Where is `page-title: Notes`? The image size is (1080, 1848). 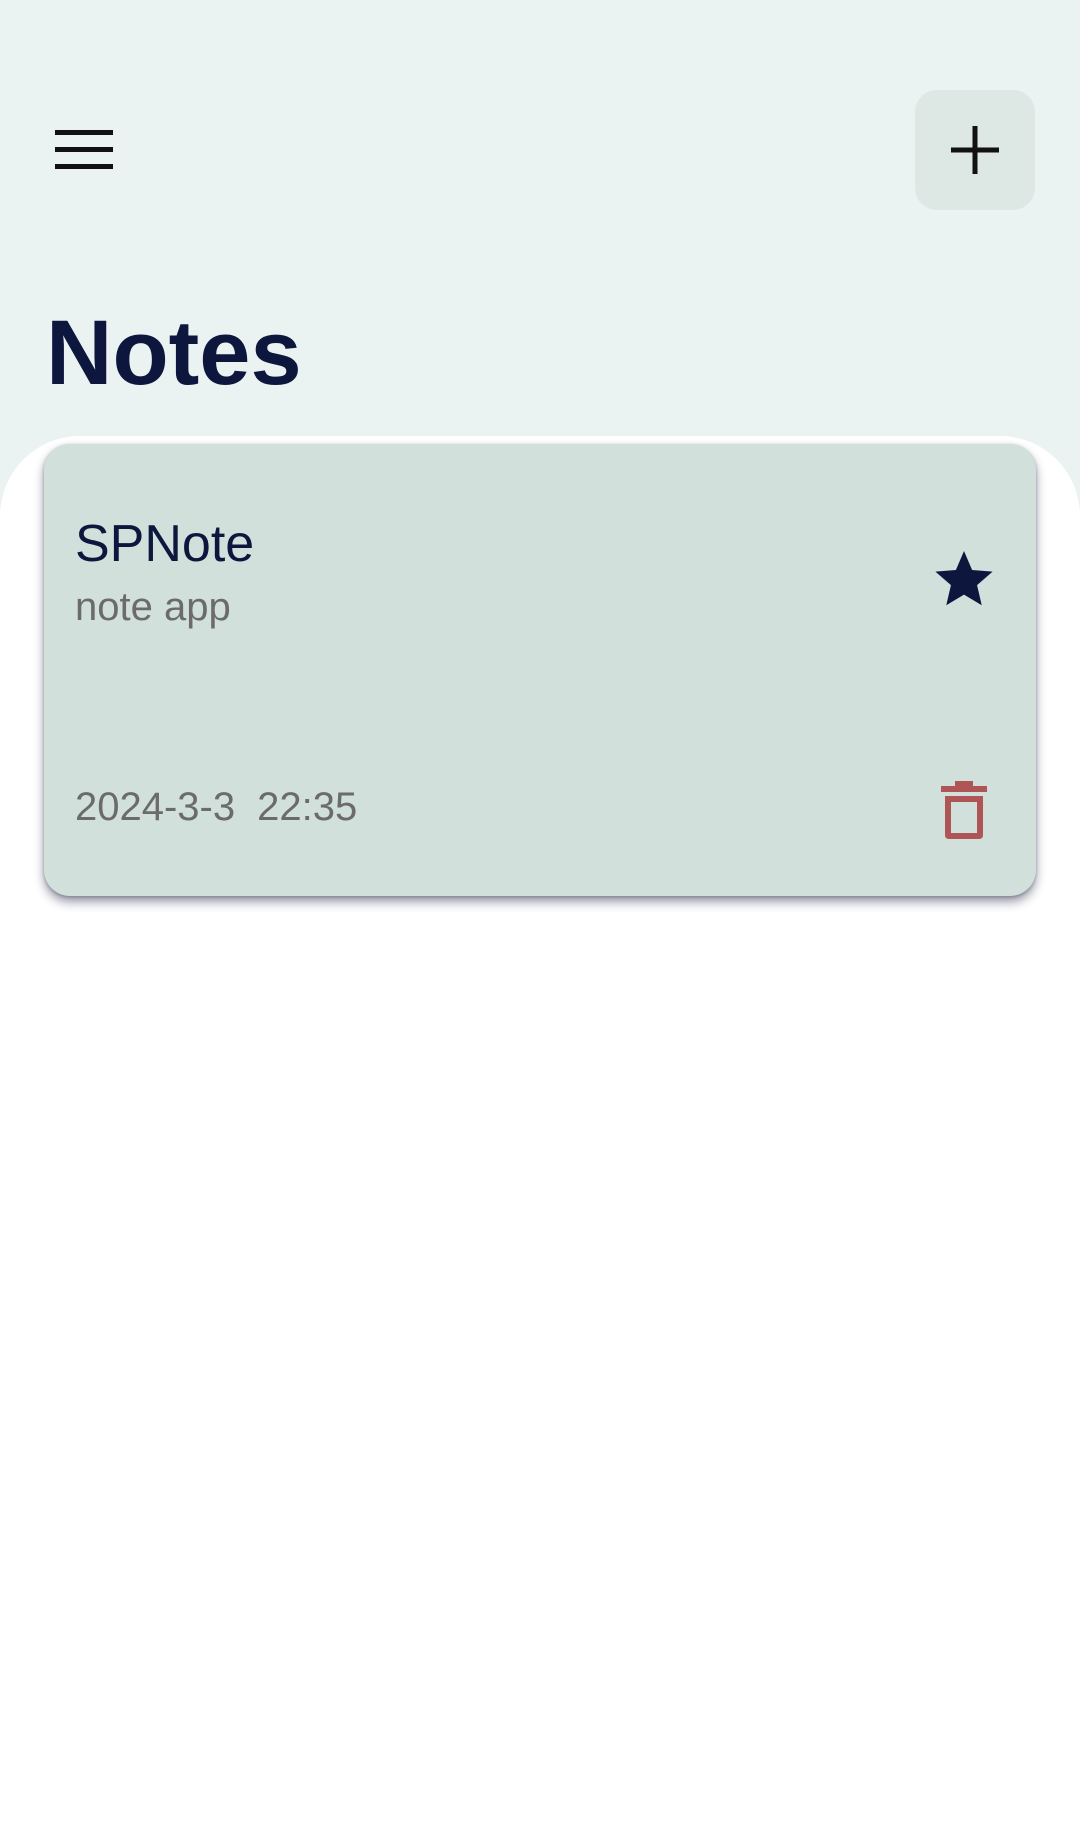 page-title: Notes is located at coordinates (174, 353).